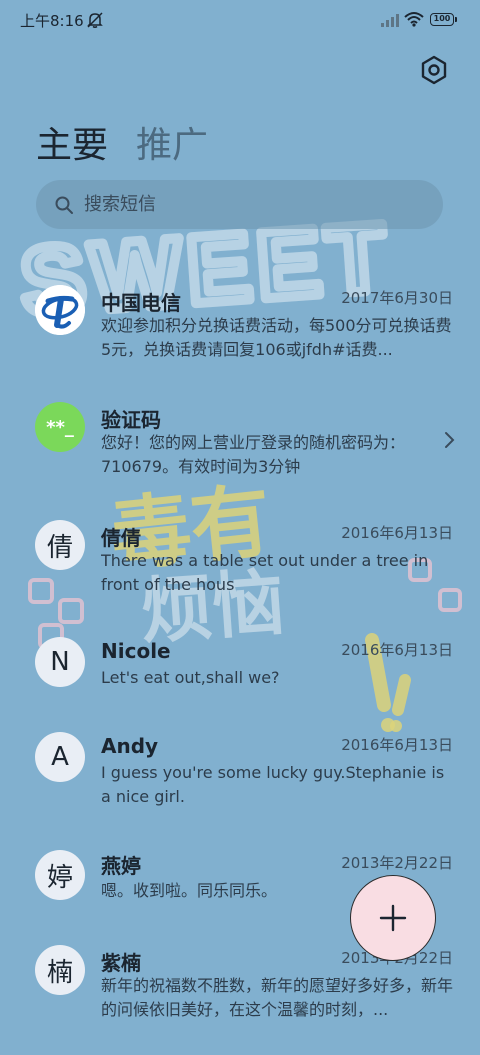  I want to click on status-bar: 上午8:16 100, so click(240, 20).